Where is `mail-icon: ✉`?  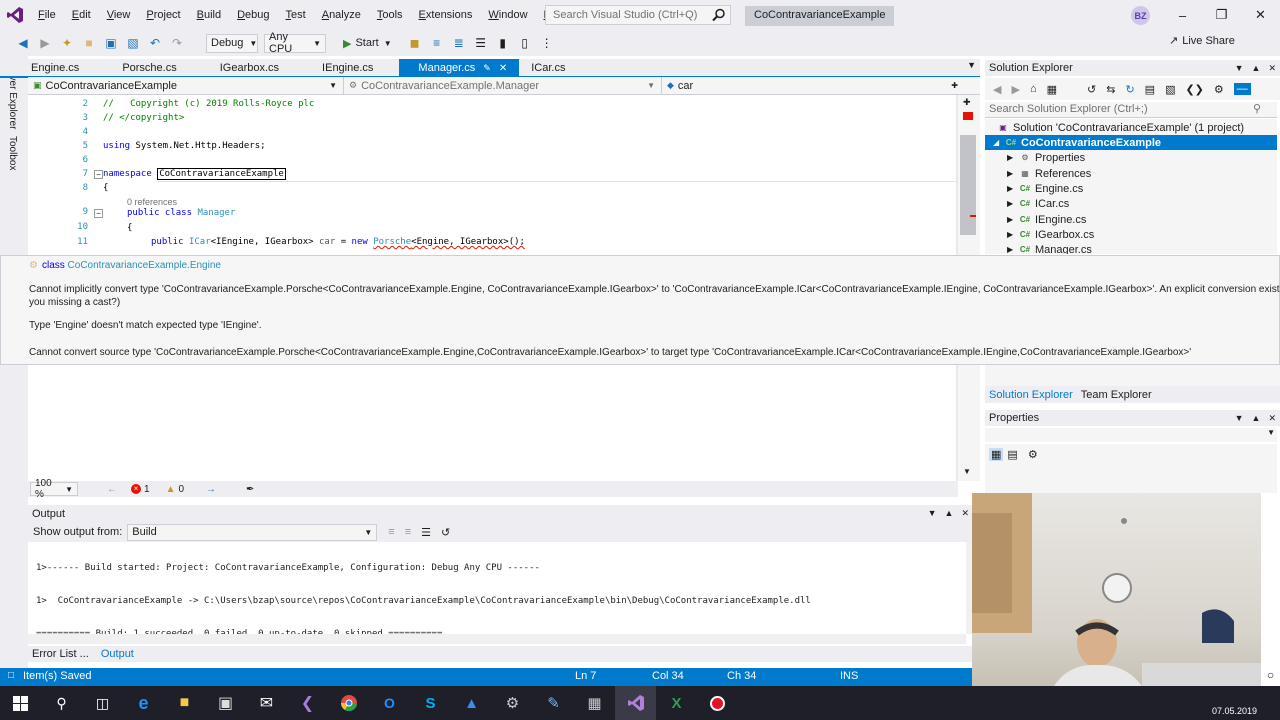 mail-icon: ✉ is located at coordinates (266, 703).